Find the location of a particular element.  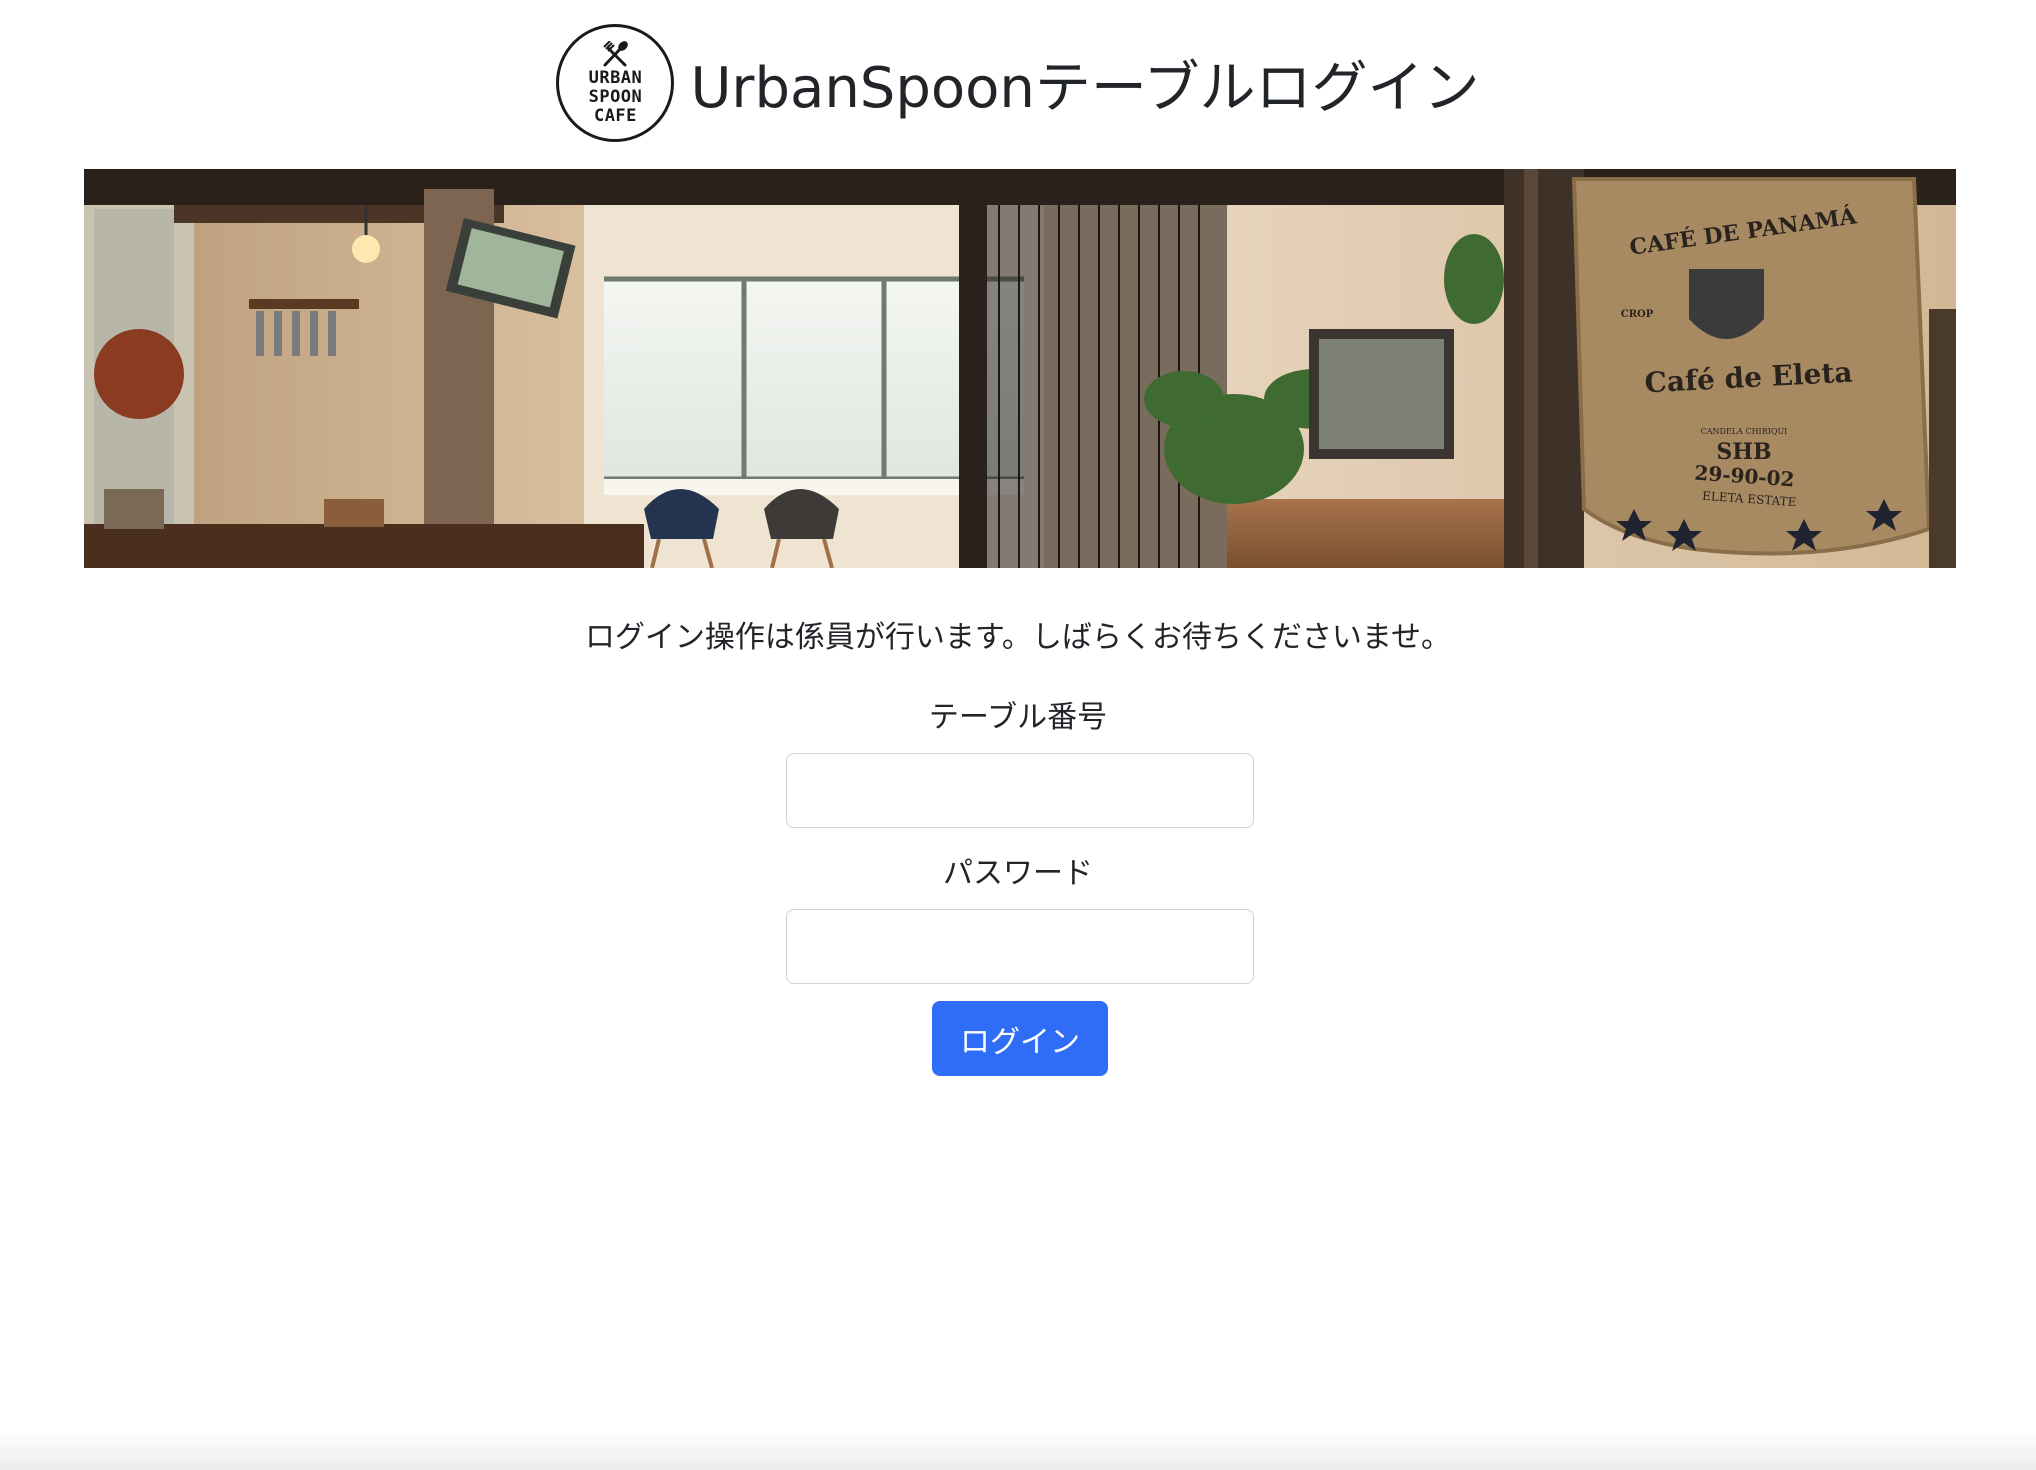

logo-text-line: URBAN is located at coordinates (615, 77).